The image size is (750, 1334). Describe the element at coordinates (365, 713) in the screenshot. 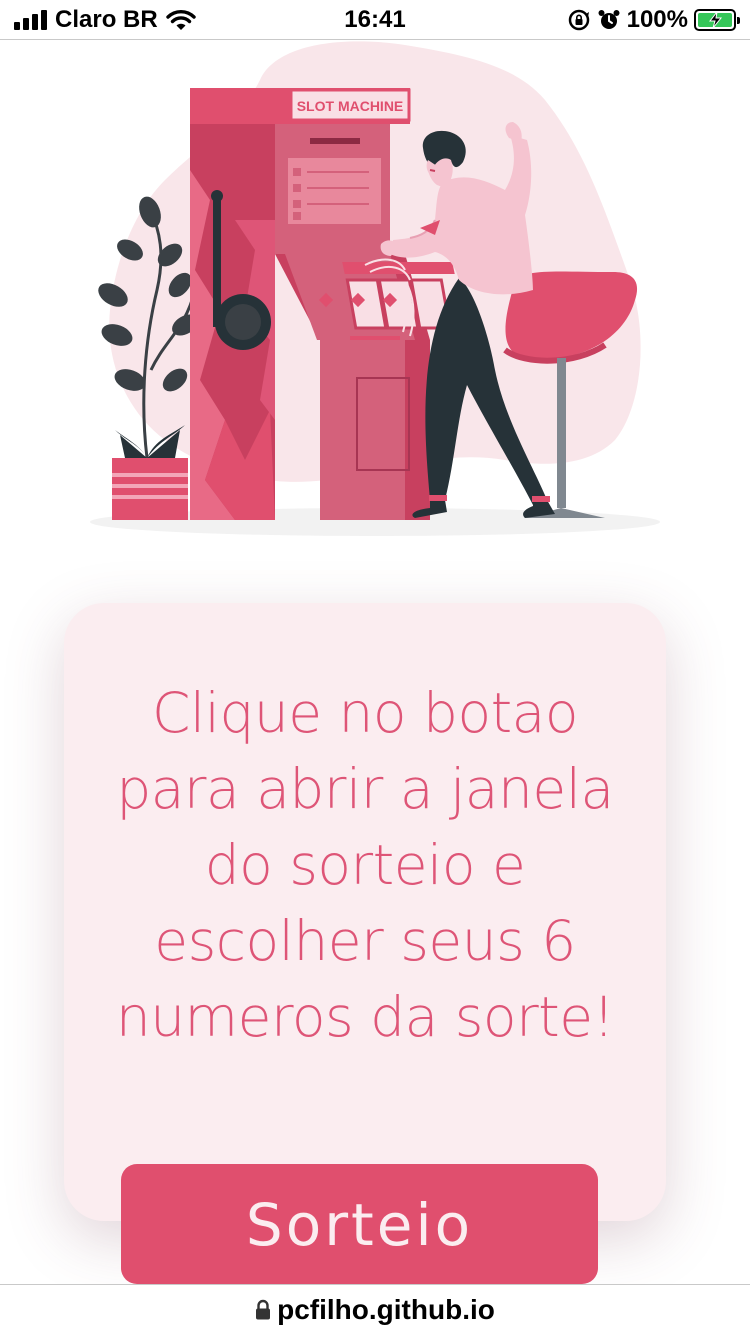

I see `instructions-line: Clique no botao` at that location.